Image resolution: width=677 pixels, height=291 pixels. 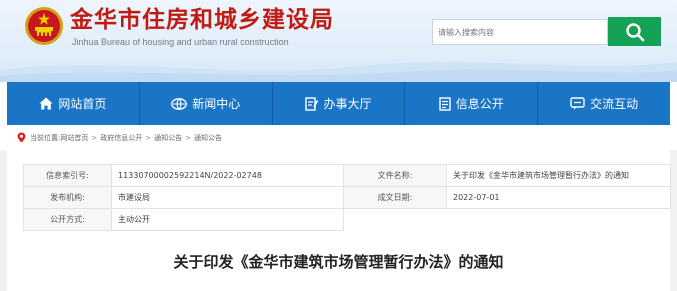 I want to click on nav-item-interaction: 交流互动, so click(x=604, y=103).